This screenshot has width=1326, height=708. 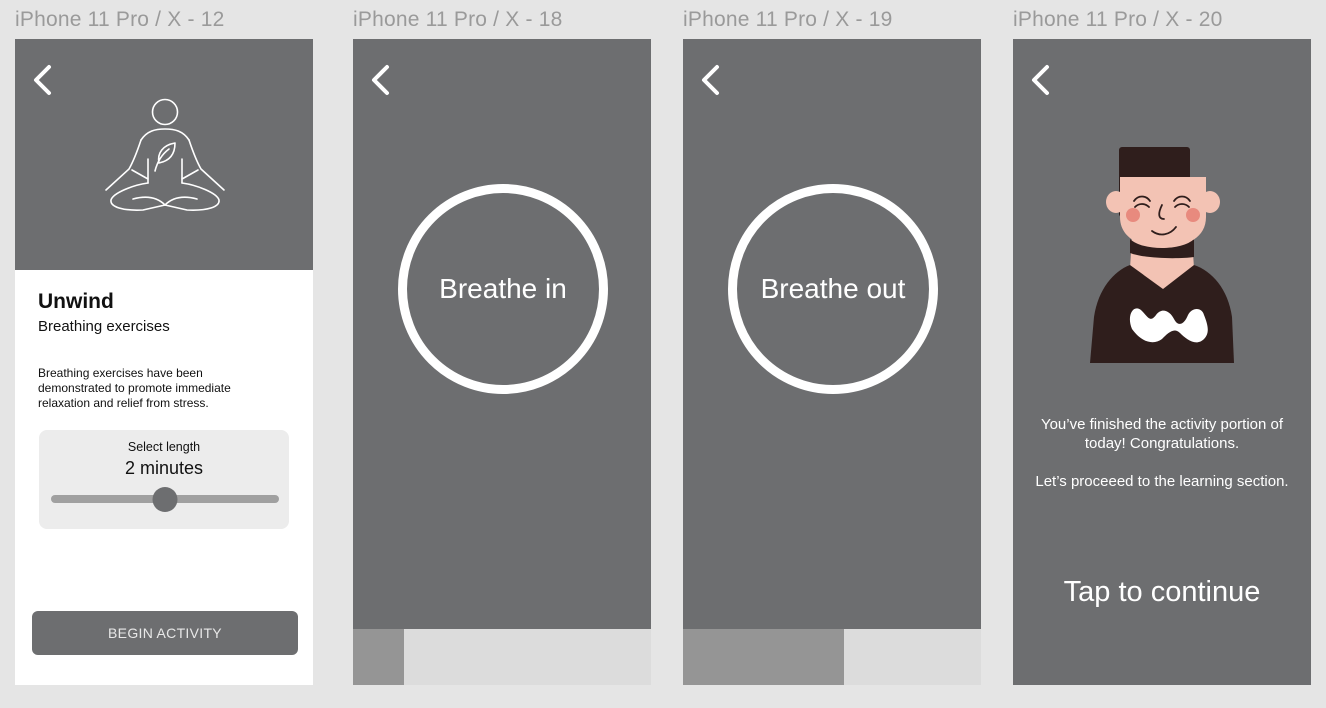 I want to click on next-step-message: Let’s proceeed to the learning section., so click(x=1162, y=481).